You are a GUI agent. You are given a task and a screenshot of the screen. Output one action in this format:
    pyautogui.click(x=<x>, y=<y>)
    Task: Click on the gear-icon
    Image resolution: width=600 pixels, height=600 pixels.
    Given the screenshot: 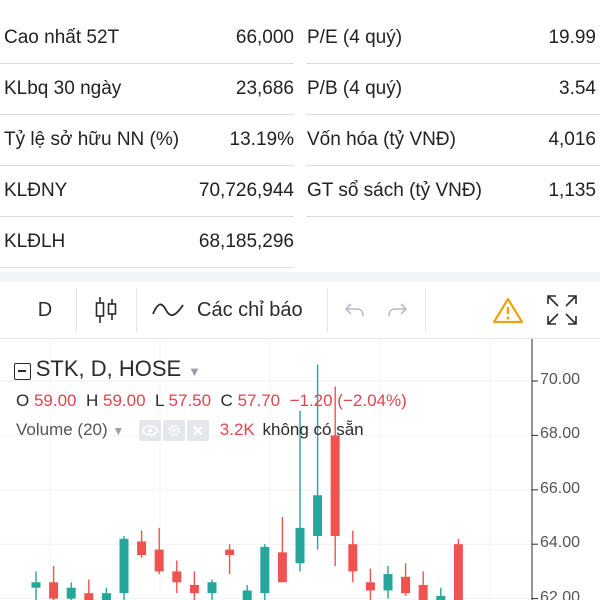 What is the action you would take?
    pyautogui.click(x=174, y=431)
    